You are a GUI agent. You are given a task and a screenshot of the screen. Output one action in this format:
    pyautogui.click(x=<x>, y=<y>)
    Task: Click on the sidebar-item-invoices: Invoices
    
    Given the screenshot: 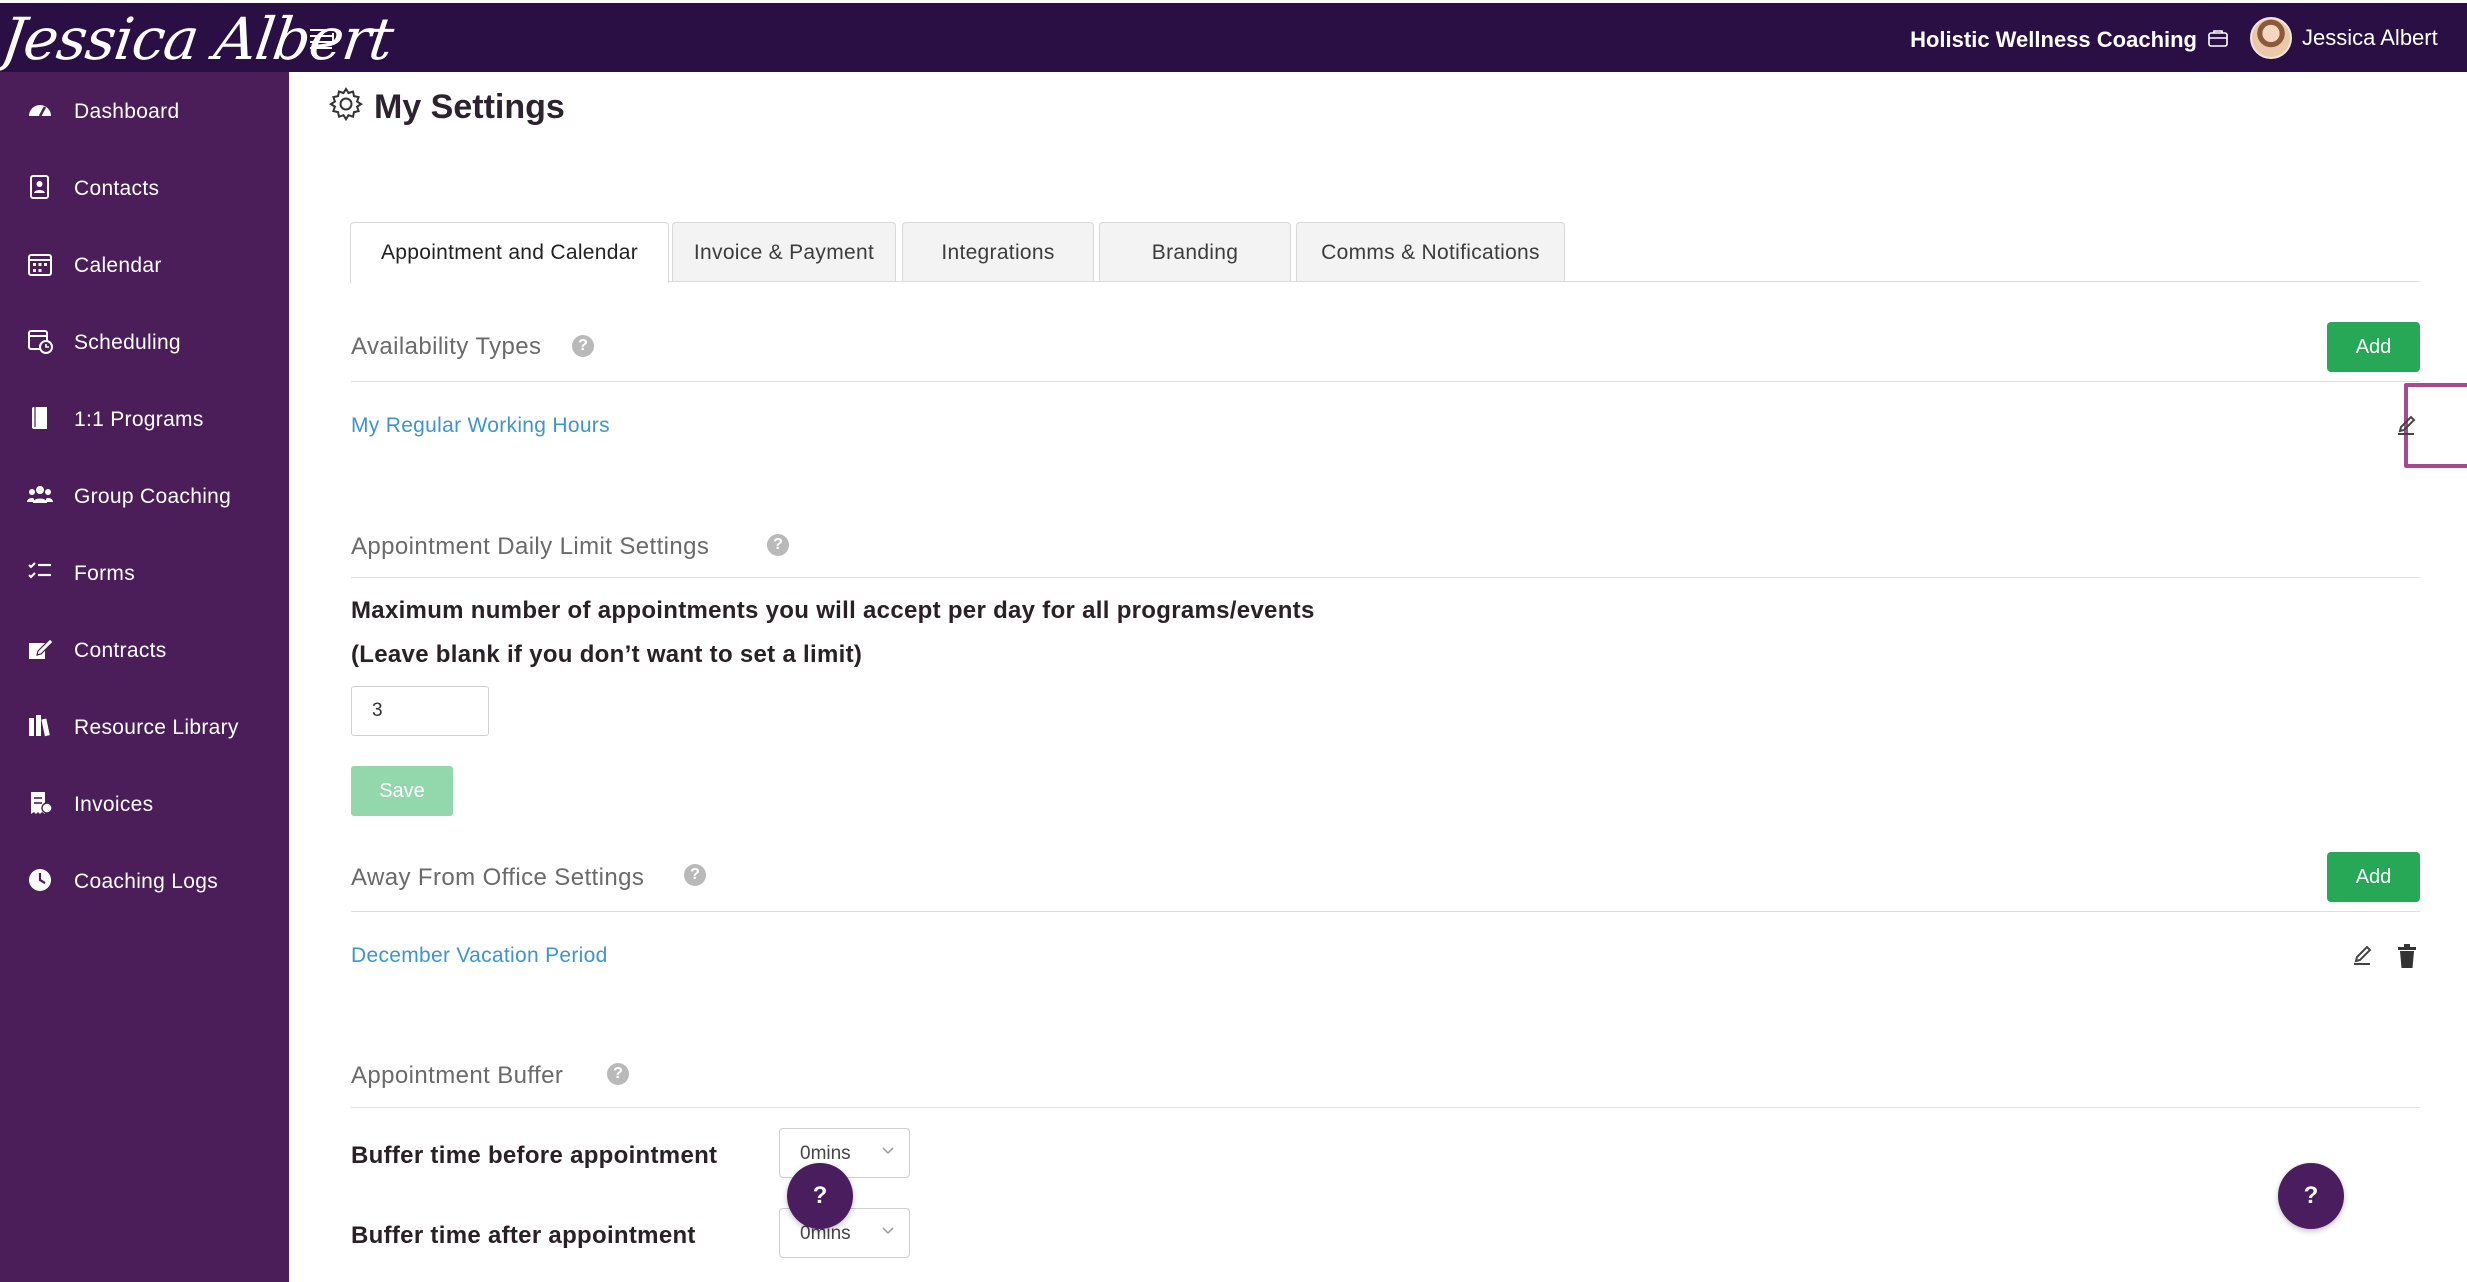 What is the action you would take?
    pyautogui.click(x=144, y=805)
    